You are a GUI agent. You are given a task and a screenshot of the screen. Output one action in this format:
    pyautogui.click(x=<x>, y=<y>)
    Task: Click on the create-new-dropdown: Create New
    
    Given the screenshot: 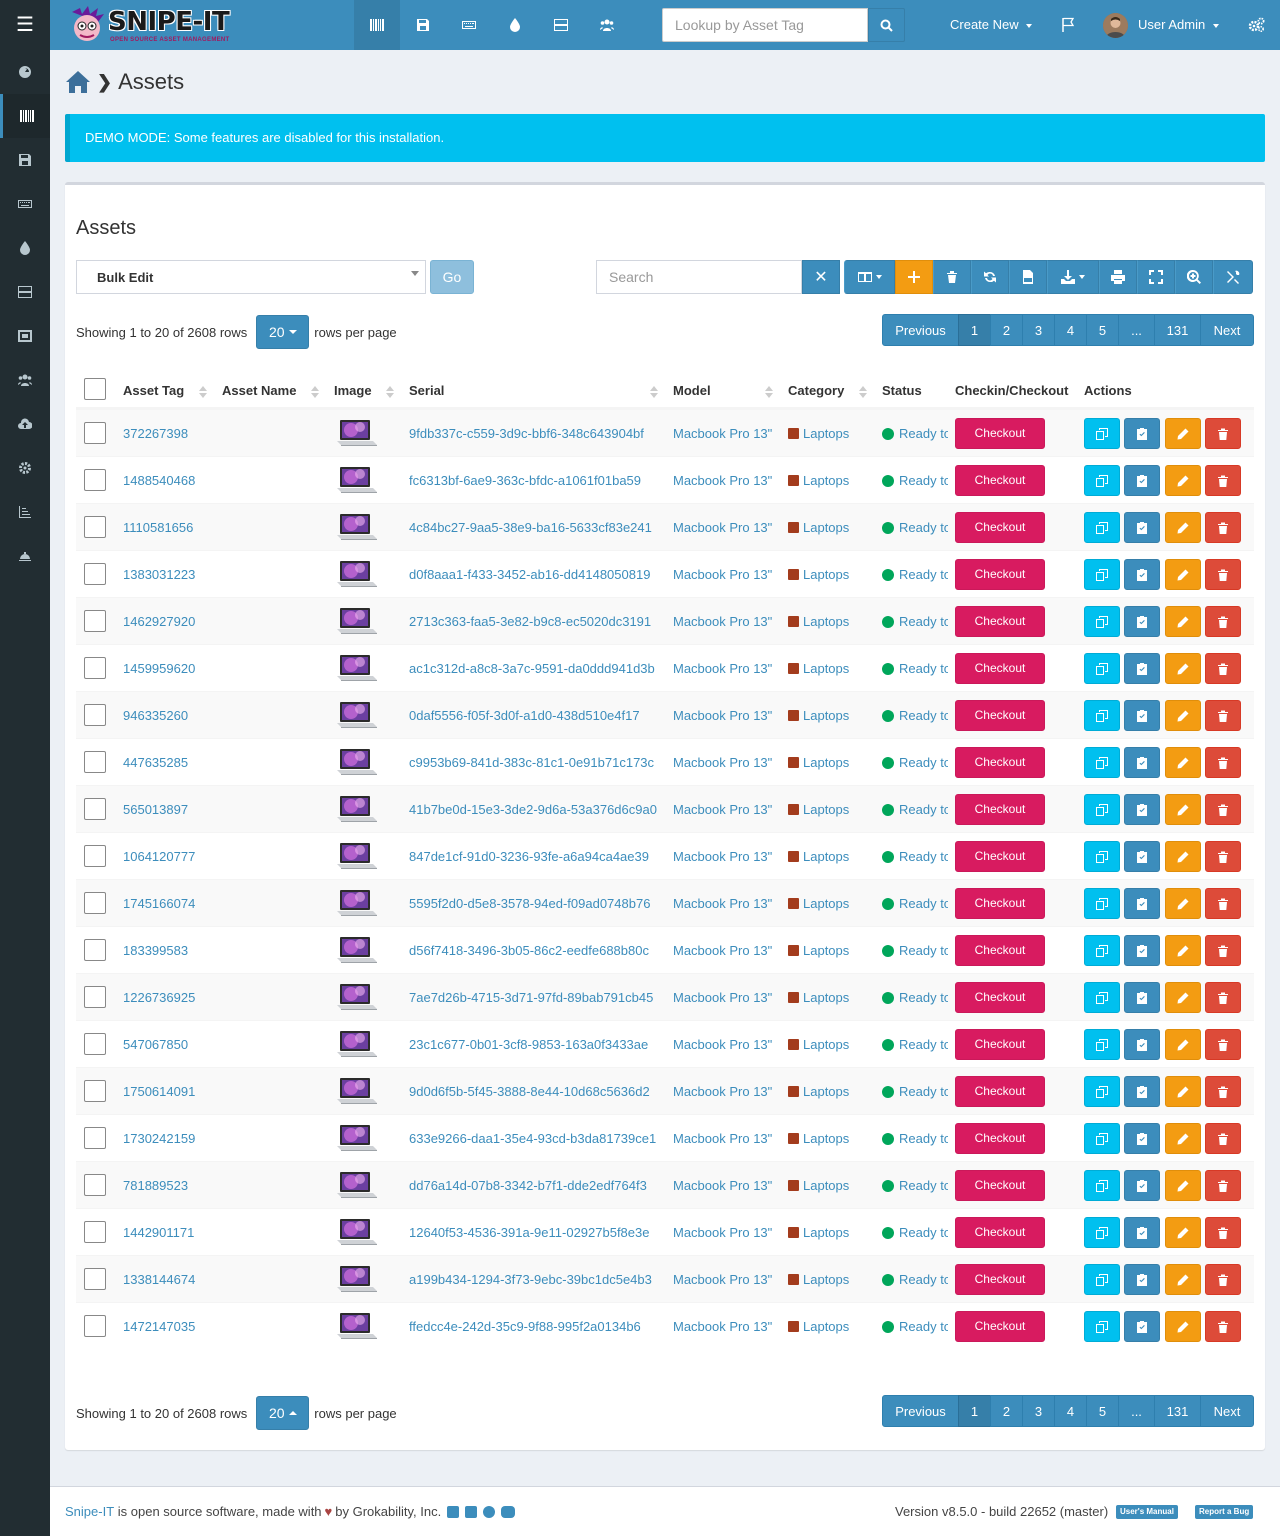 What is the action you would take?
    pyautogui.click(x=991, y=24)
    